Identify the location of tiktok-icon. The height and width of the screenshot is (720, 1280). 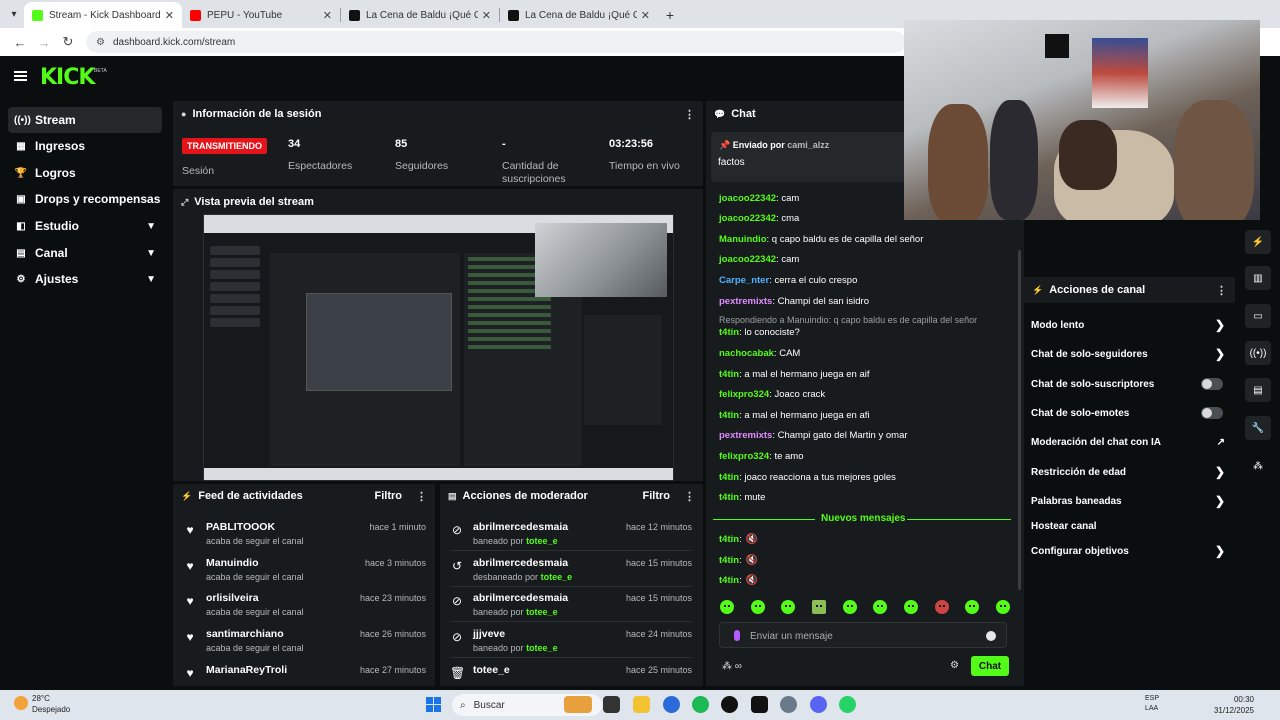
(759, 704).